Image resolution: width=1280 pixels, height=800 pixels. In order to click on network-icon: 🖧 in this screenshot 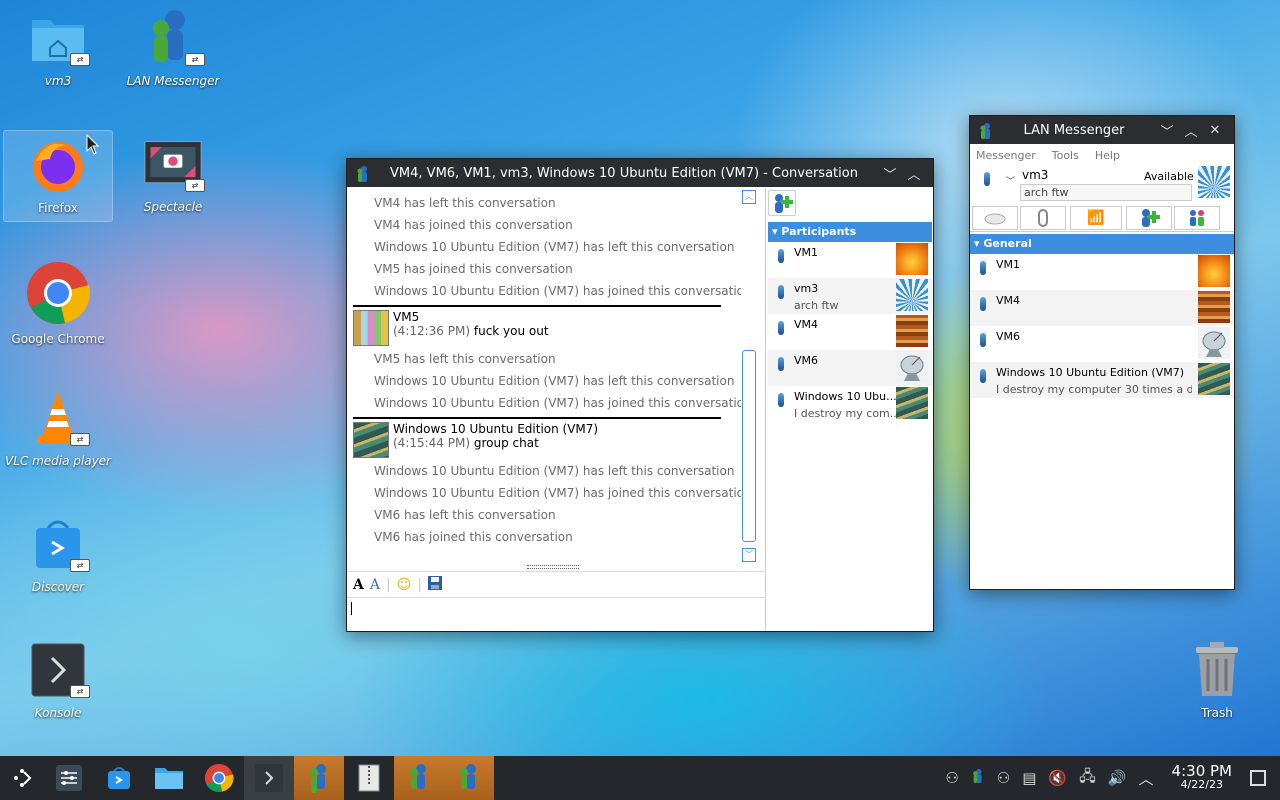, I will do `click(1087, 778)`.